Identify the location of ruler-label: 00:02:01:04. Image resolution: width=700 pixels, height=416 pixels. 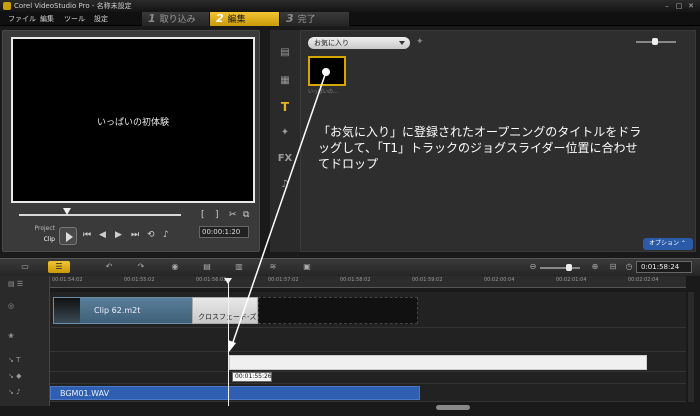
(571, 280).